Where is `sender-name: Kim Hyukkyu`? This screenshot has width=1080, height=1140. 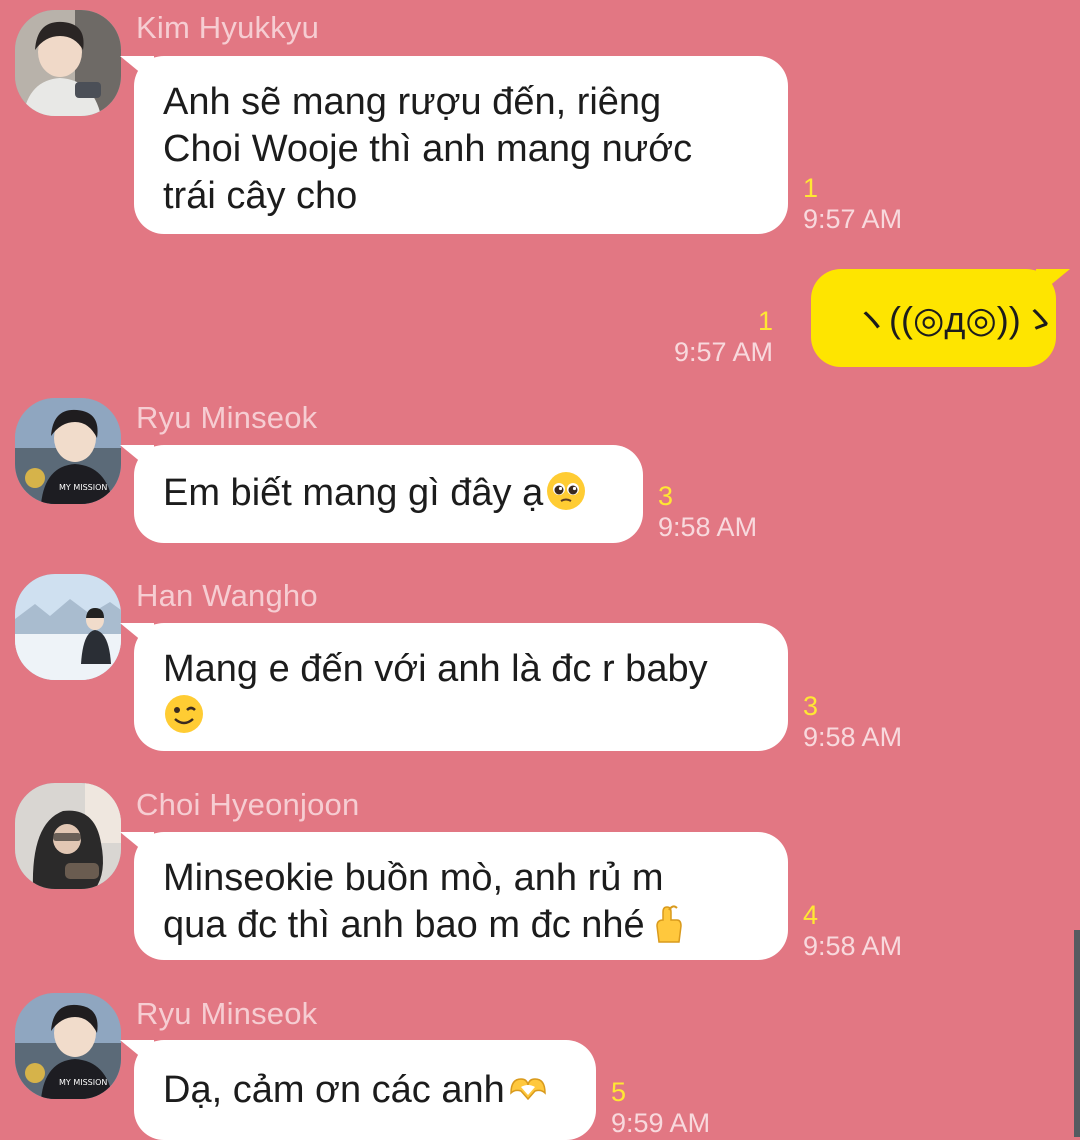
sender-name: Kim Hyukkyu is located at coordinates (228, 27).